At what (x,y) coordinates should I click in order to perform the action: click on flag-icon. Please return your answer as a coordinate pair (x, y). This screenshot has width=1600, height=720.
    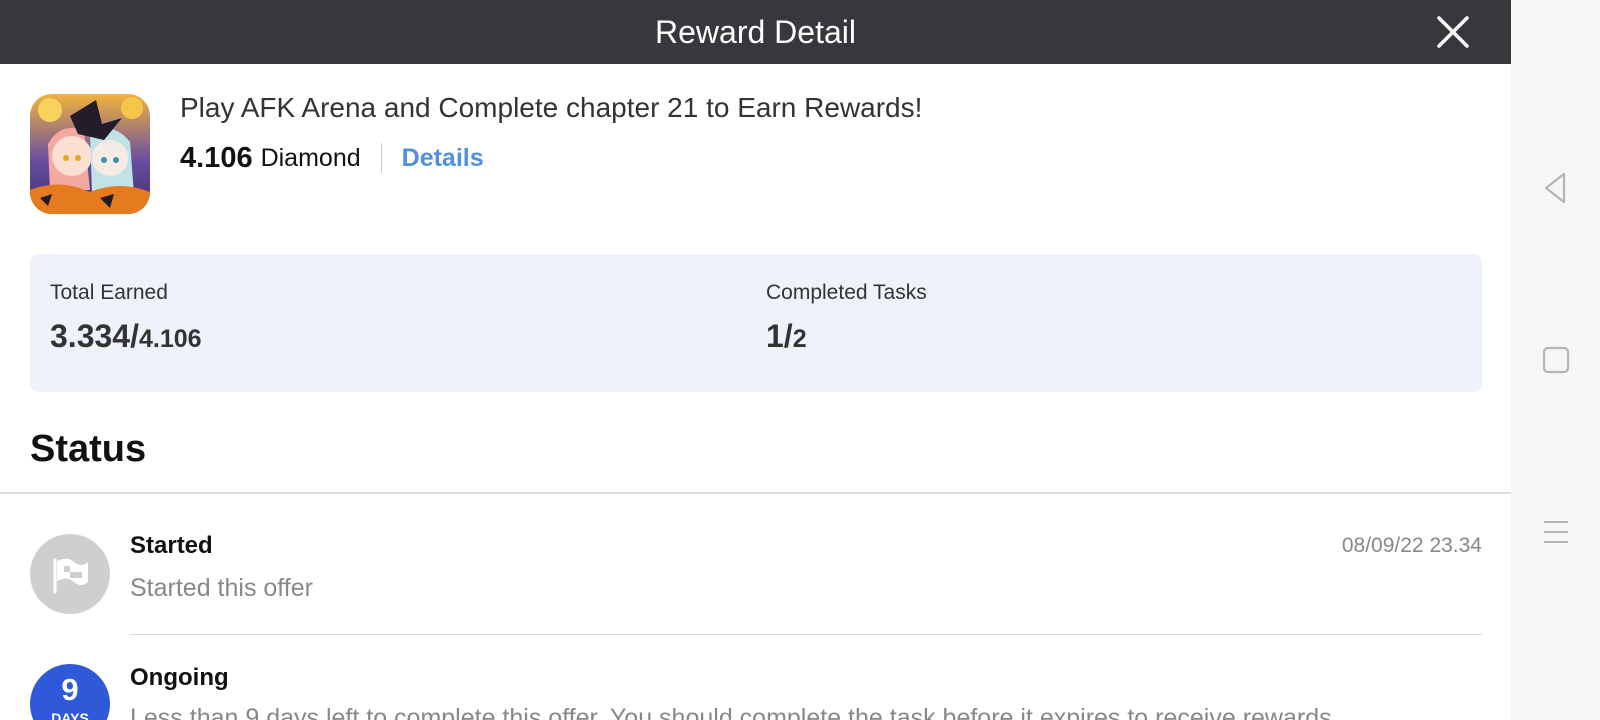
    Looking at the image, I should click on (70, 576).